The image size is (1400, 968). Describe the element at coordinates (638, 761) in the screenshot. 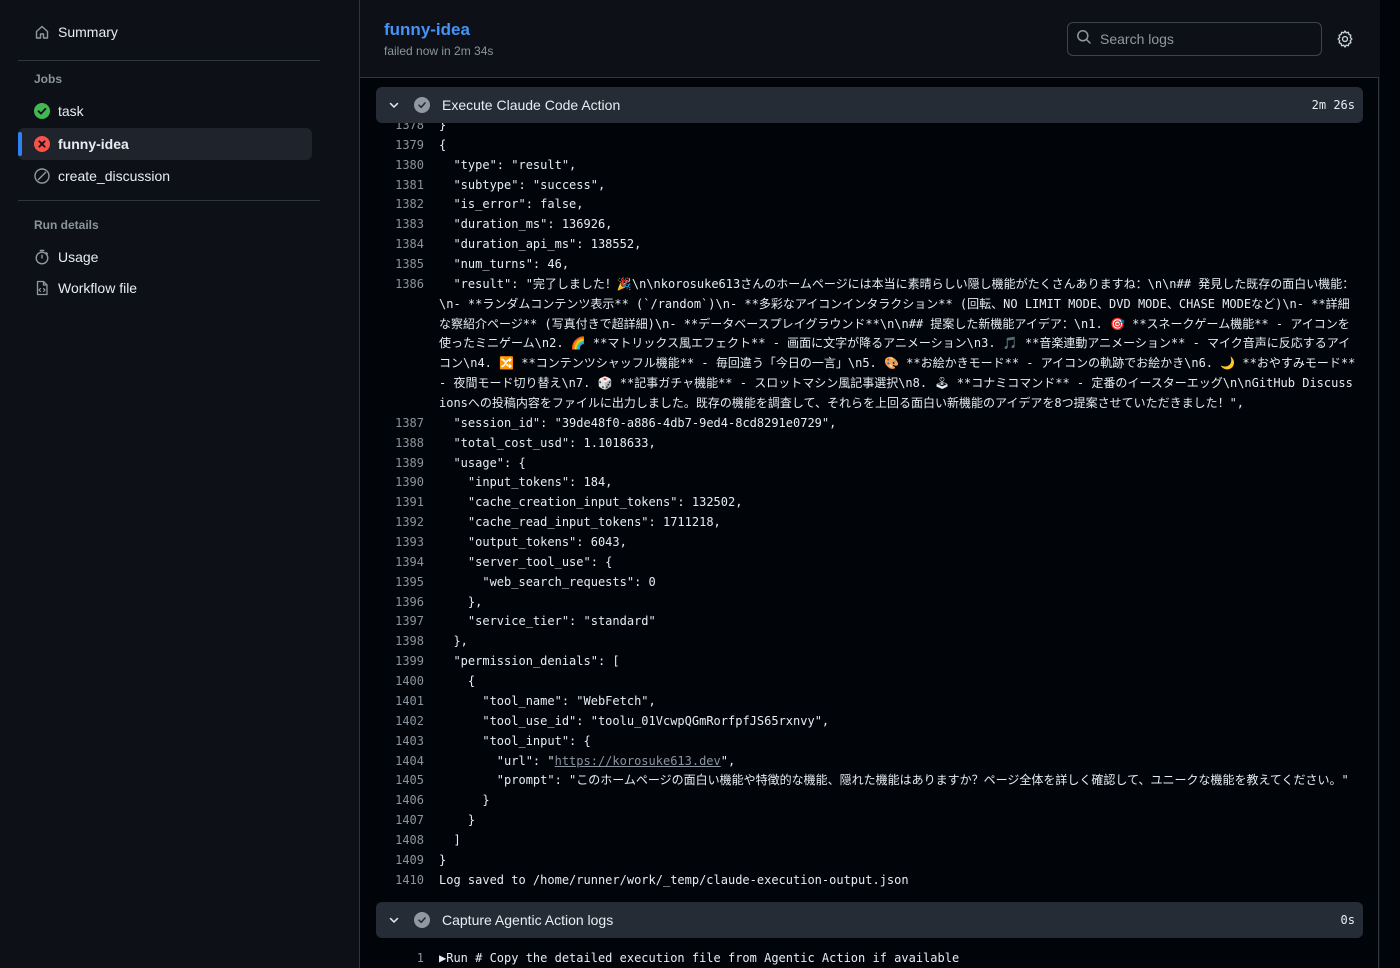

I see `log-link: https://korosuke613.dev` at that location.